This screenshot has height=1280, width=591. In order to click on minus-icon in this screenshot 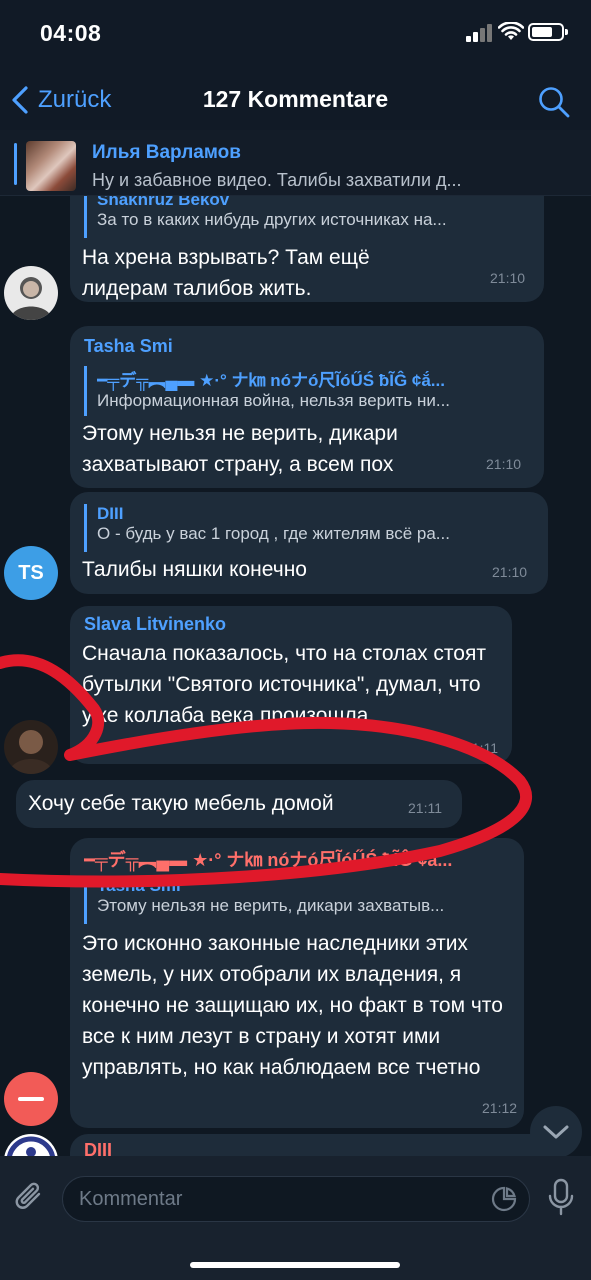, I will do `click(31, 1099)`.